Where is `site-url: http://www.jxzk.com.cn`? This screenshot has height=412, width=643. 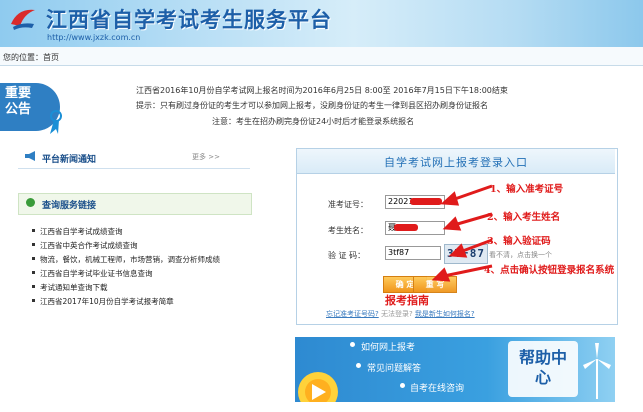
site-url: http://www.jxzk.com.cn is located at coordinates (93, 37).